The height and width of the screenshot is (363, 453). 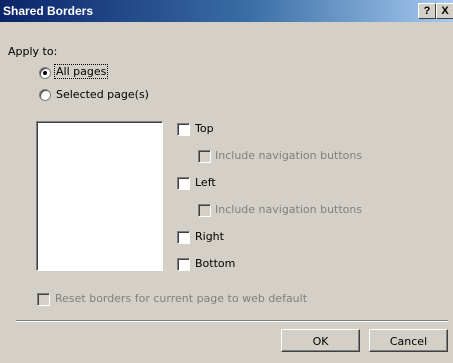 I want to click on close-button: X, so click(x=444, y=11).